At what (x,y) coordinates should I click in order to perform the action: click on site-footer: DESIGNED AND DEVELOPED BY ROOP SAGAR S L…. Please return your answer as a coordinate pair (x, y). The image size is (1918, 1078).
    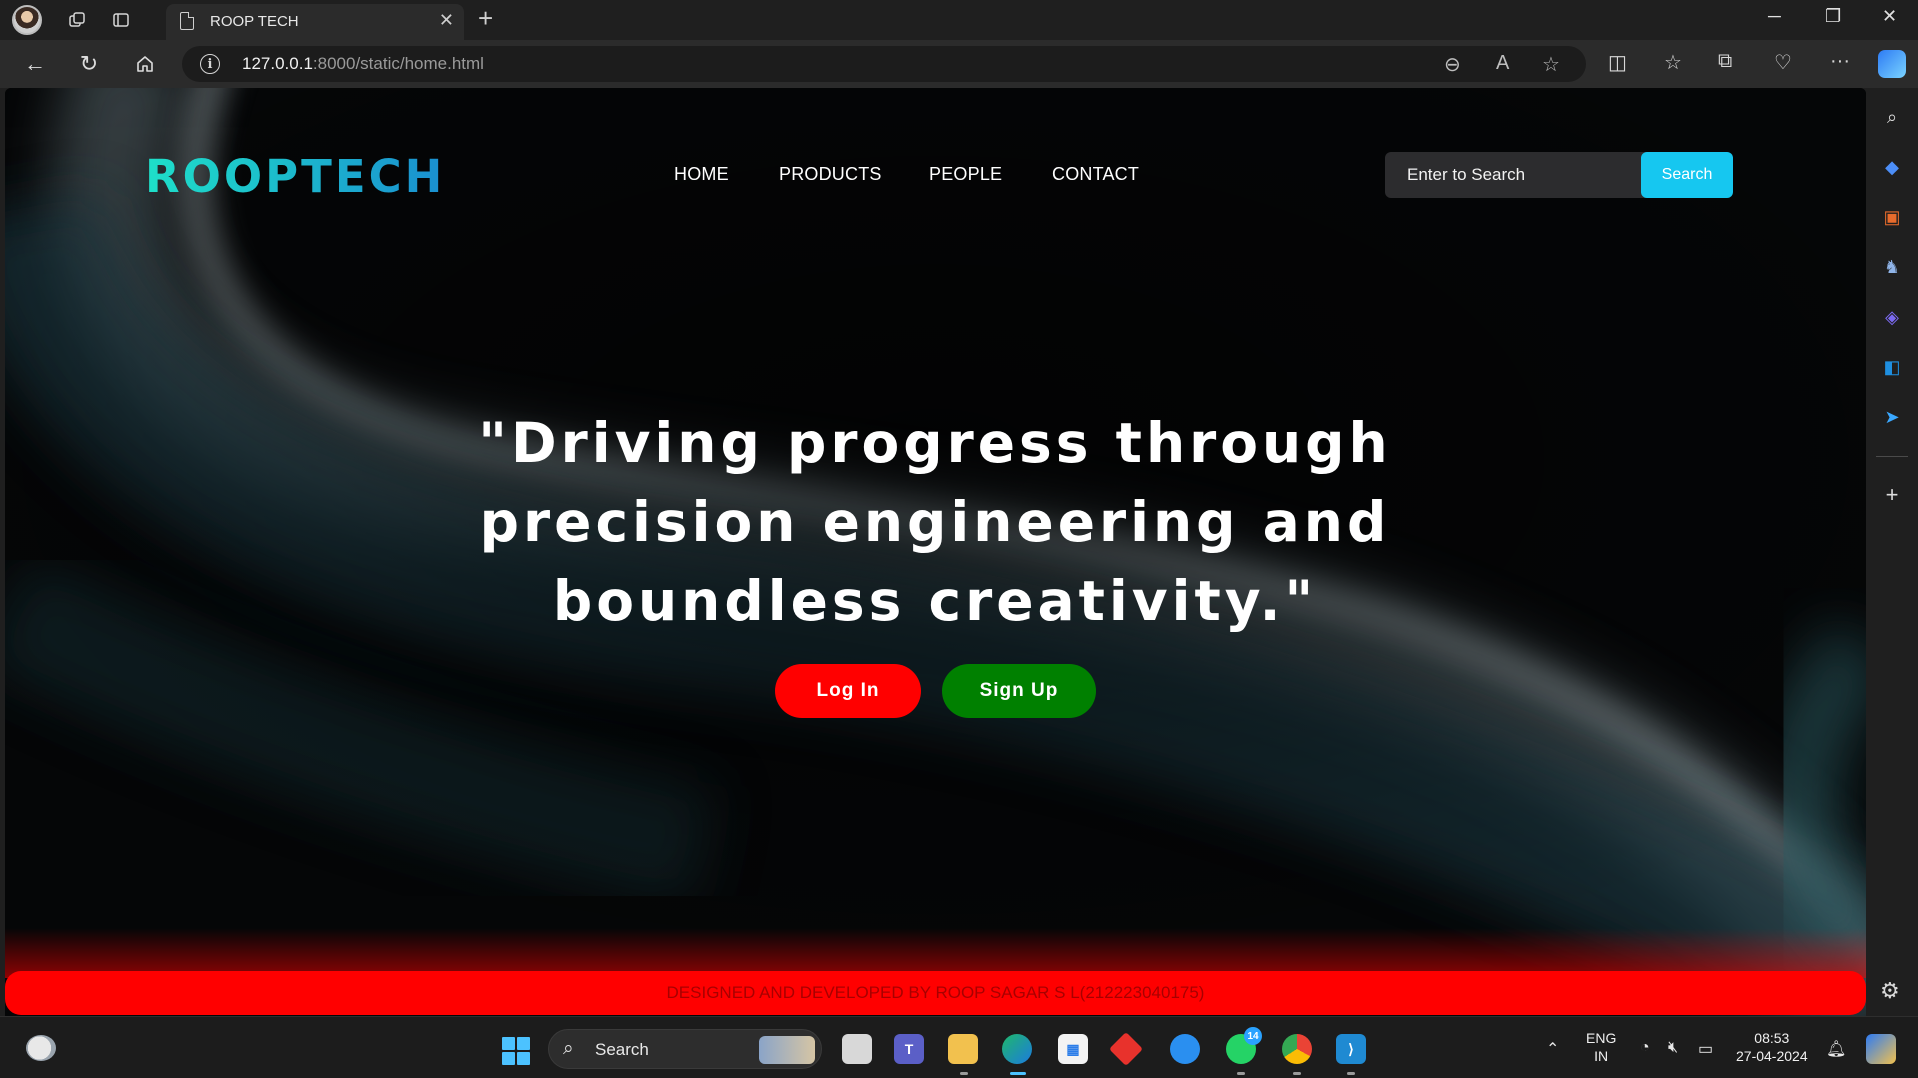
    Looking at the image, I should click on (935, 993).